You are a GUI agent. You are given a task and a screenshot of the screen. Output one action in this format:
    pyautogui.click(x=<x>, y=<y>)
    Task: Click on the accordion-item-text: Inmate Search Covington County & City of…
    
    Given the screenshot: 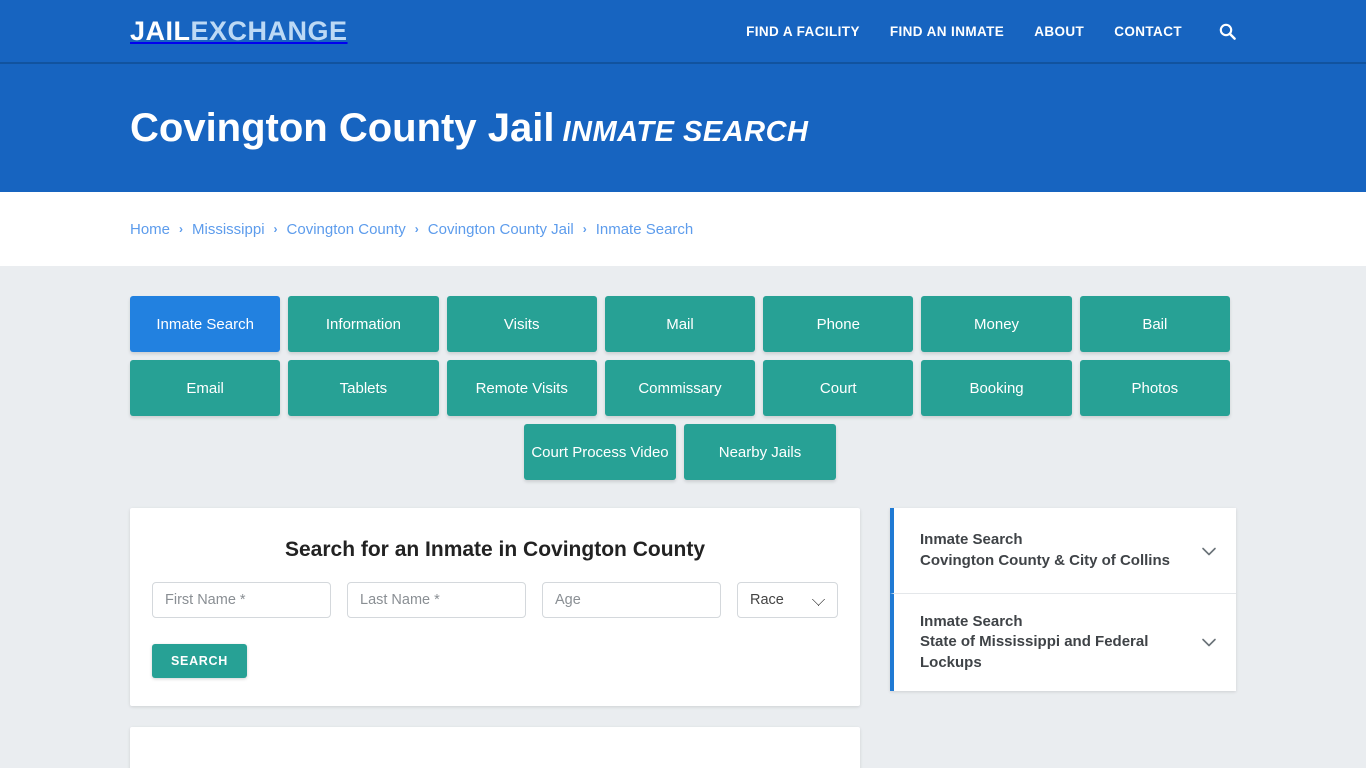 What is the action you would take?
    pyautogui.click(x=1054, y=550)
    